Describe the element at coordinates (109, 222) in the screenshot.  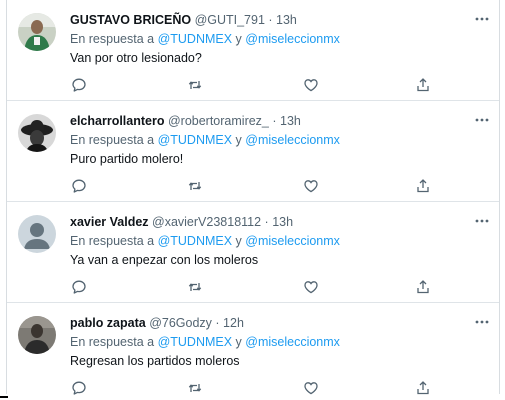
I see `display-name: xavier Valdez` at that location.